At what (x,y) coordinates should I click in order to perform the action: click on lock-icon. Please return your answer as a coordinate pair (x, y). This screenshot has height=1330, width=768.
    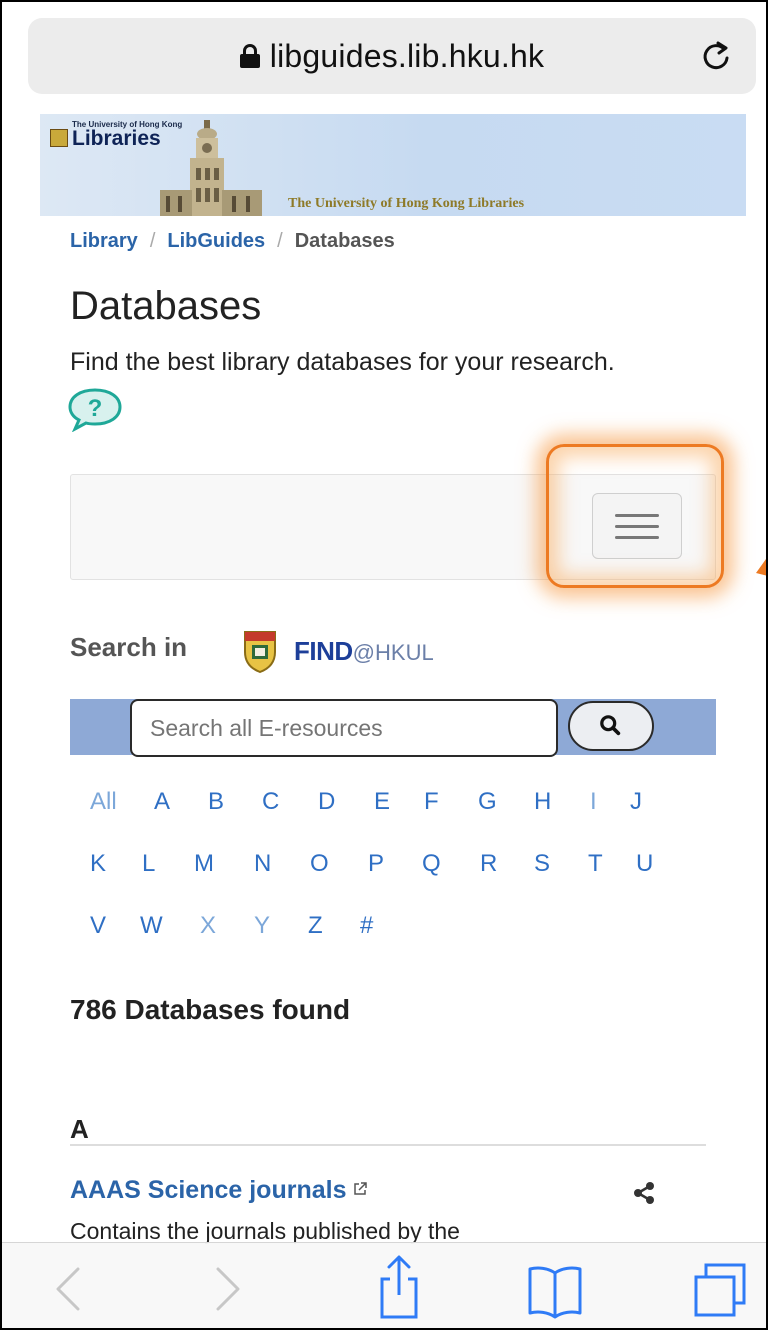
    Looking at the image, I should click on (249, 56).